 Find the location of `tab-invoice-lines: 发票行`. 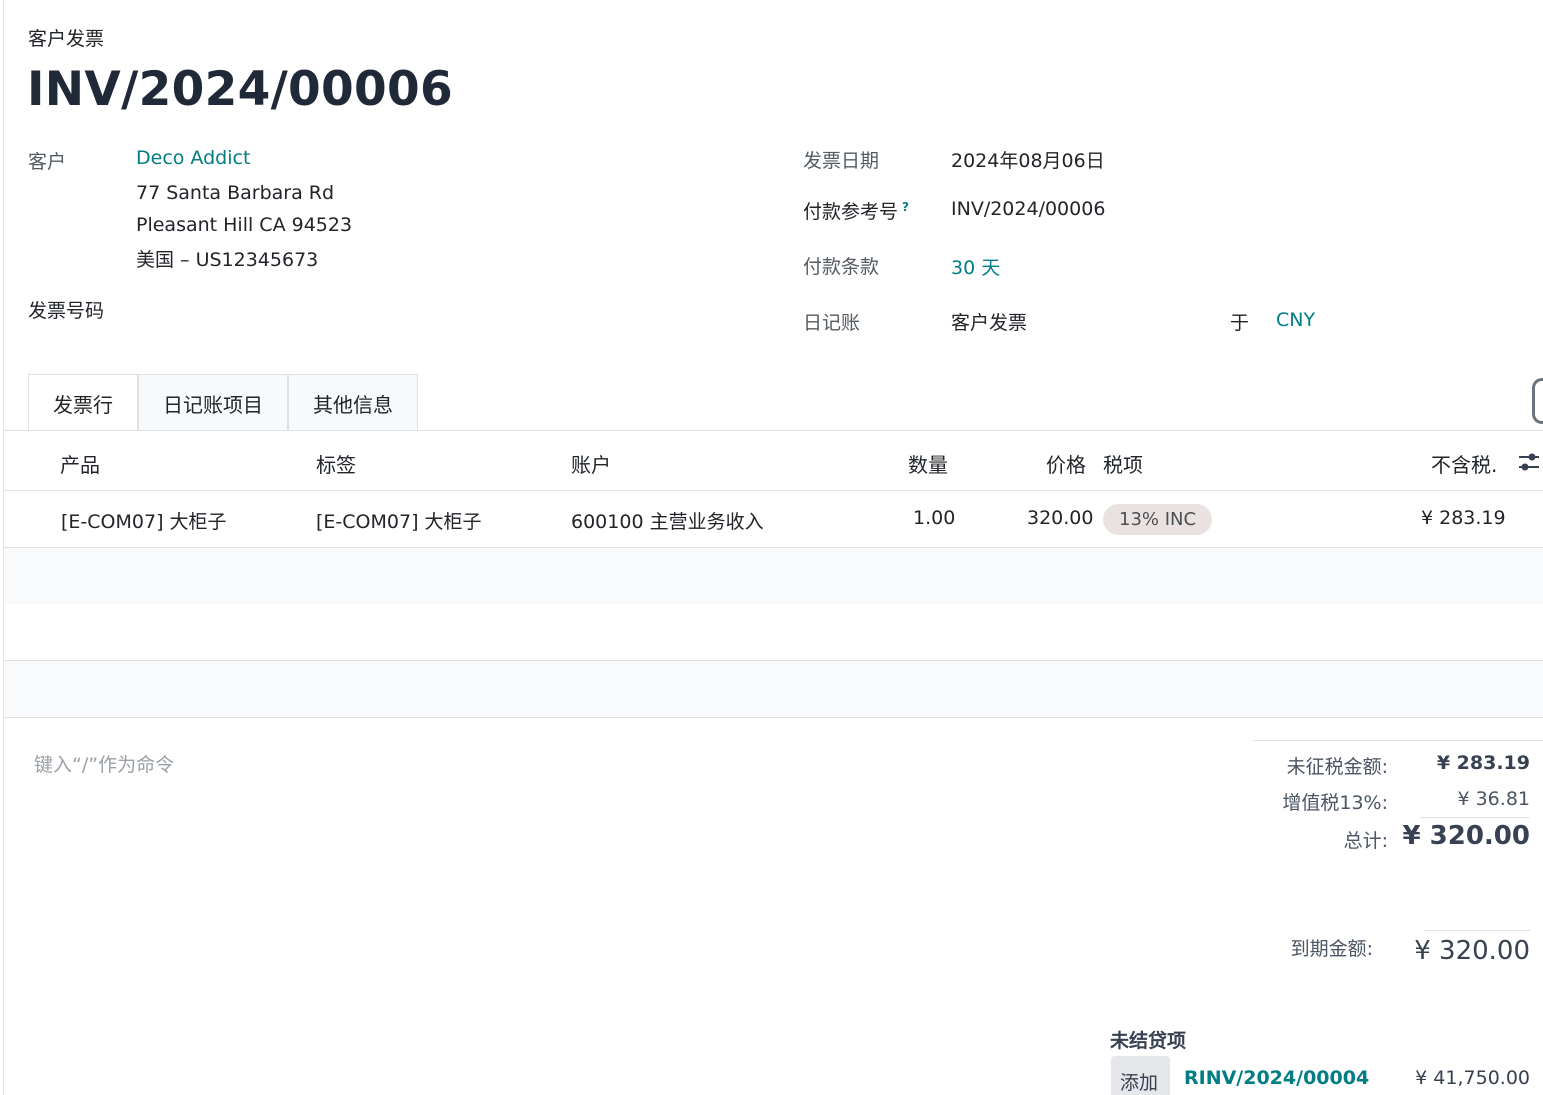

tab-invoice-lines: 发票行 is located at coordinates (83, 403).